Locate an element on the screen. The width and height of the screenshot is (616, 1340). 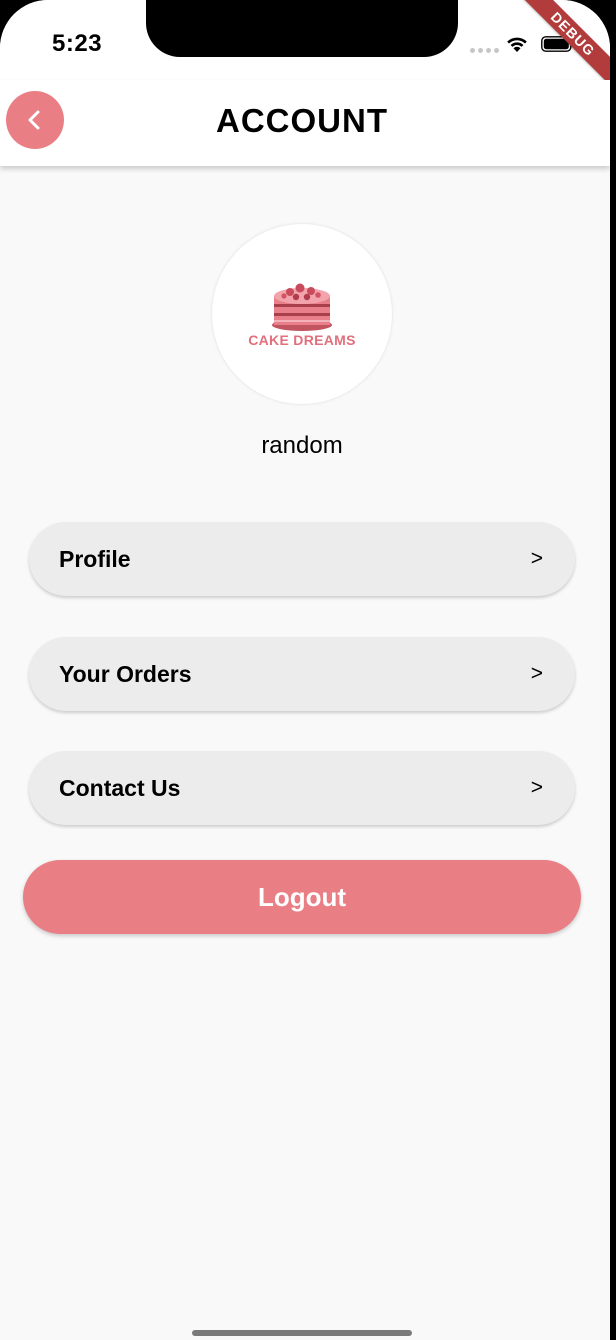
status-time: 5:23 is located at coordinates (77, 43).